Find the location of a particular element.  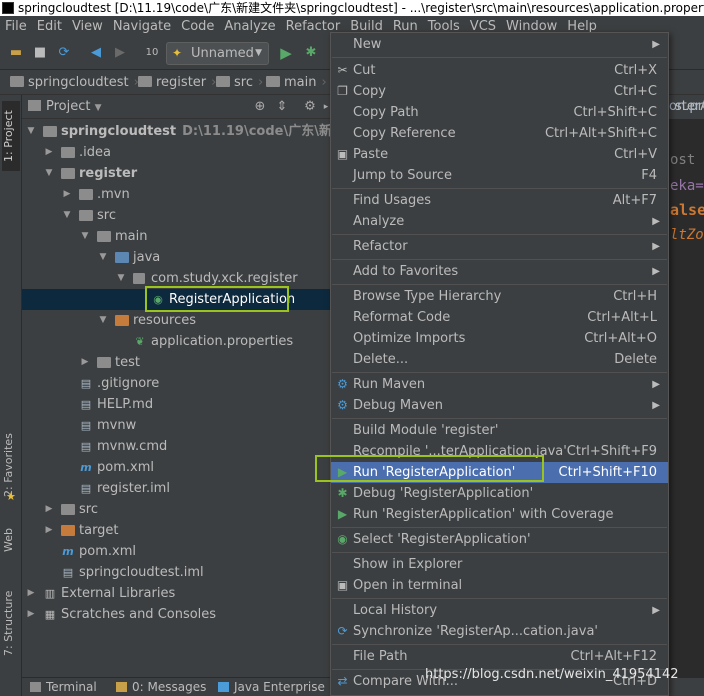

menu-item-file-path: File Path Ctrl+Alt+F12 is located at coordinates (499, 656).